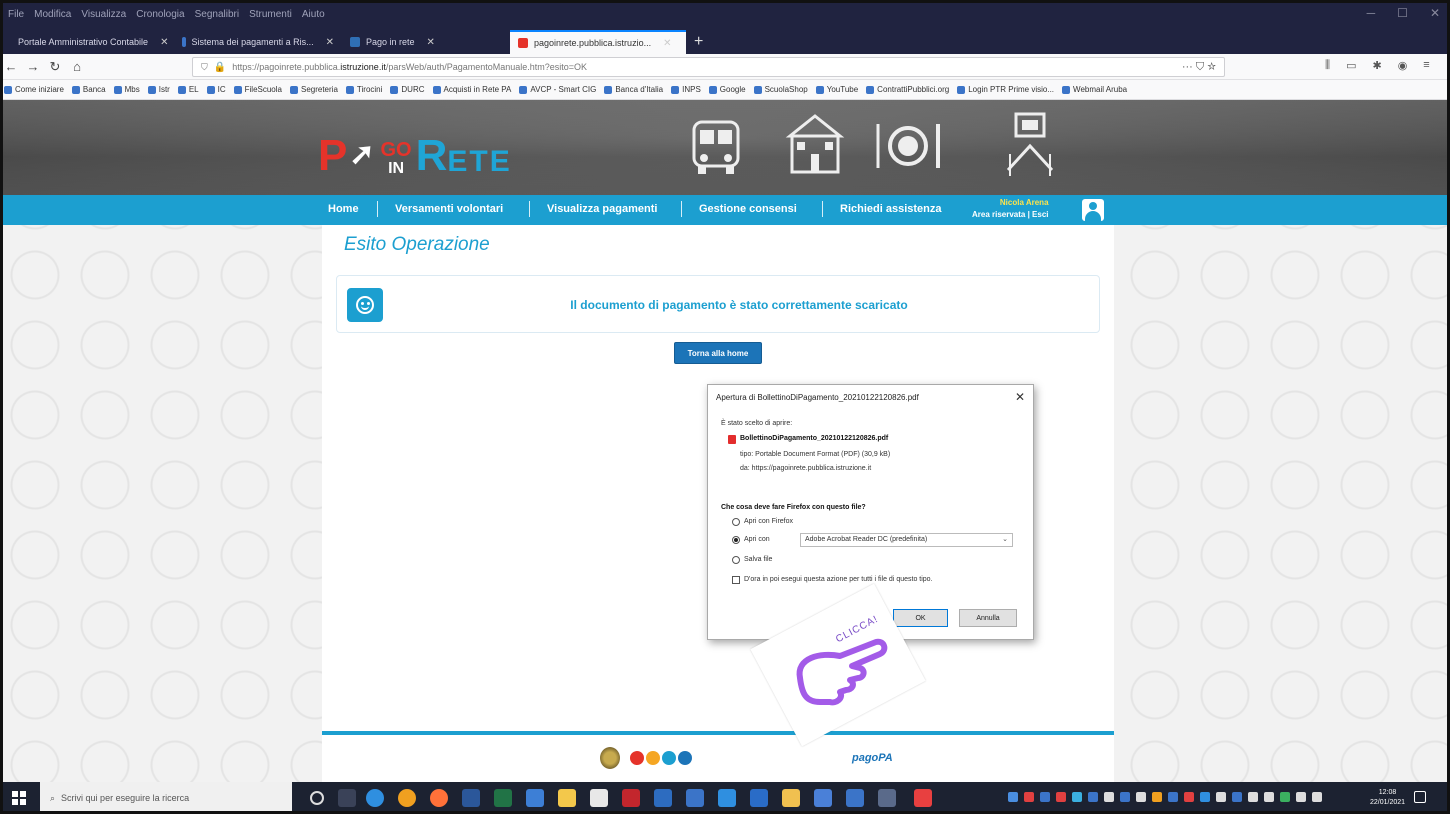  I want to click on bookmark-item: Banca, so click(88, 89).